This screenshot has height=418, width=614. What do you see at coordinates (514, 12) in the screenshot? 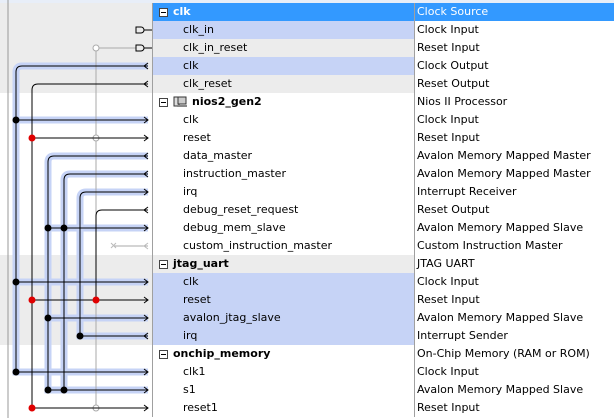
I see `module-description: Clock Source` at bounding box center [514, 12].